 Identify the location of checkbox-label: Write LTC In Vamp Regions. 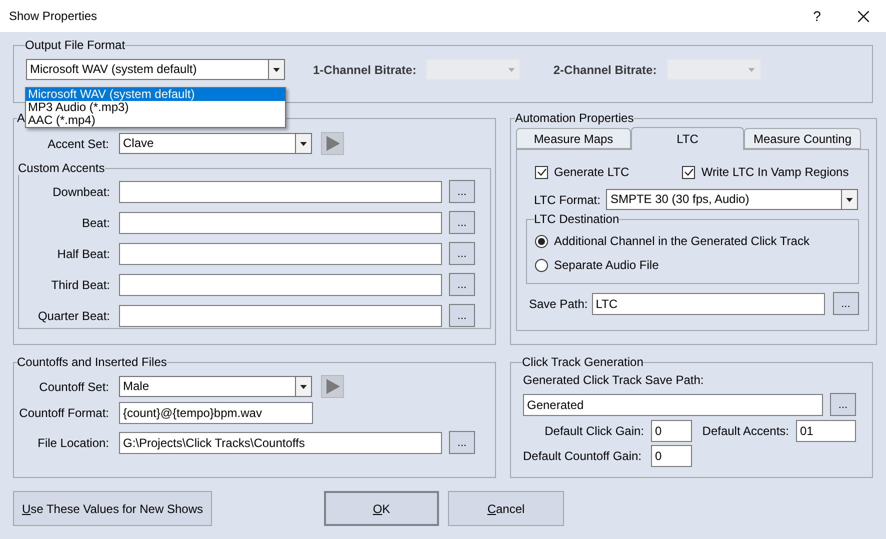
(775, 172).